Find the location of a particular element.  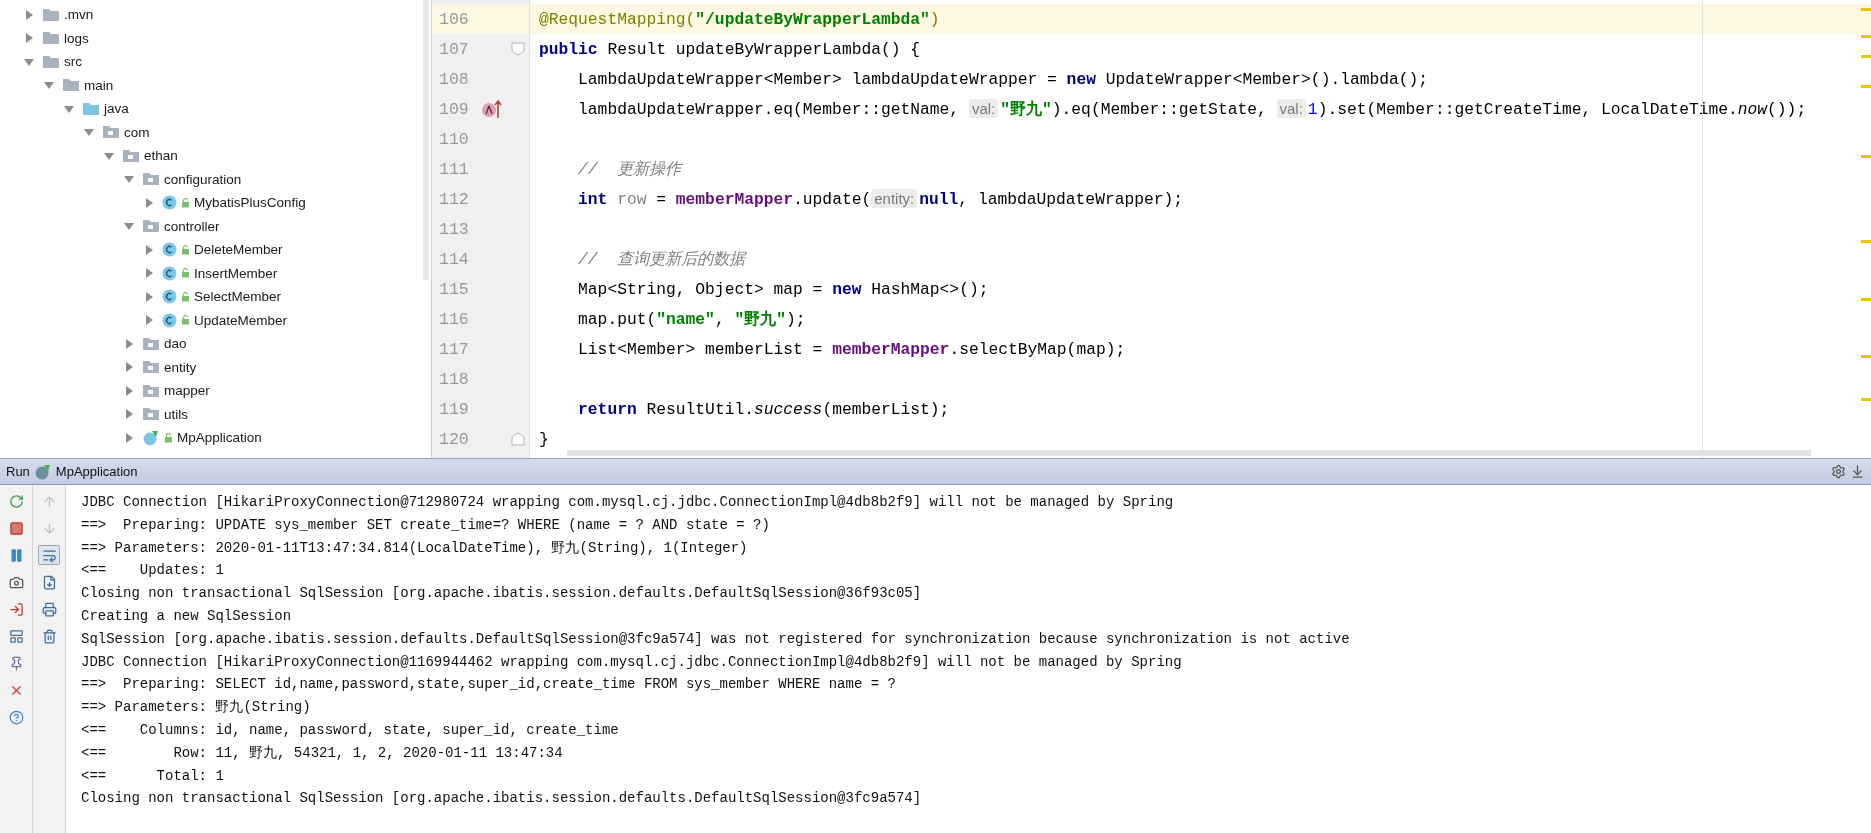

tree-item: InsertMember is located at coordinates (236, 273).